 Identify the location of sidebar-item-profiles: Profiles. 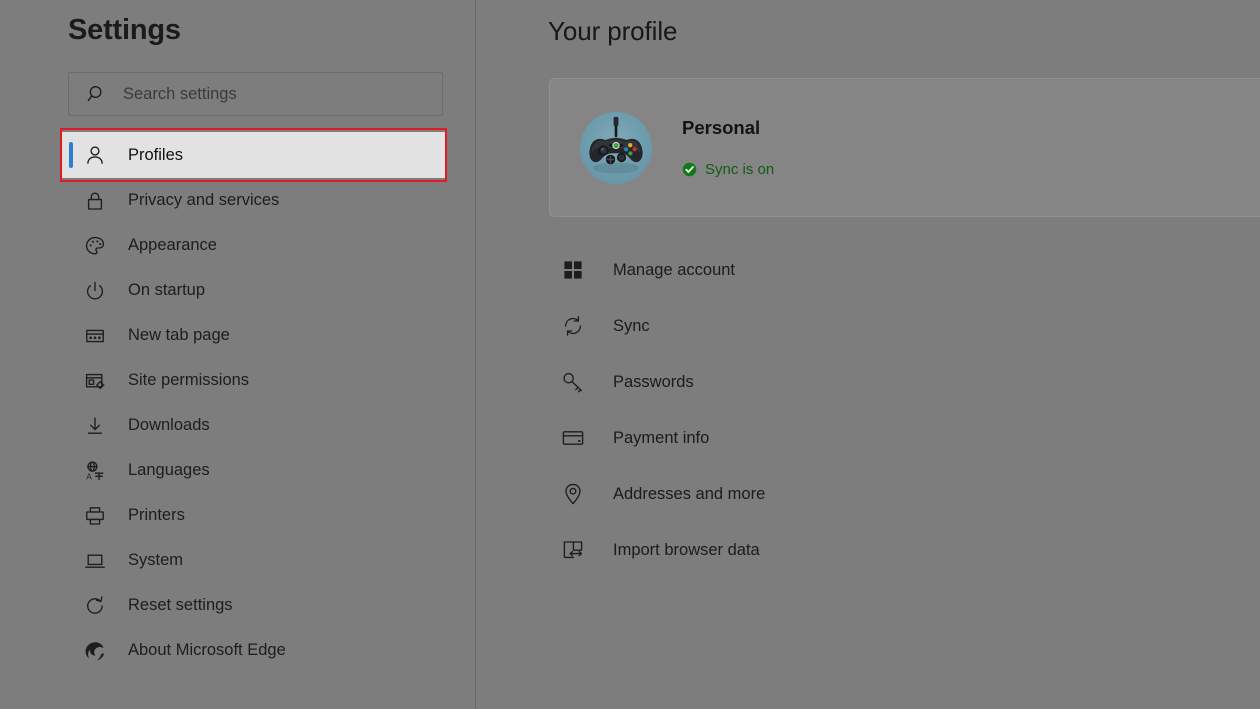
(253, 155).